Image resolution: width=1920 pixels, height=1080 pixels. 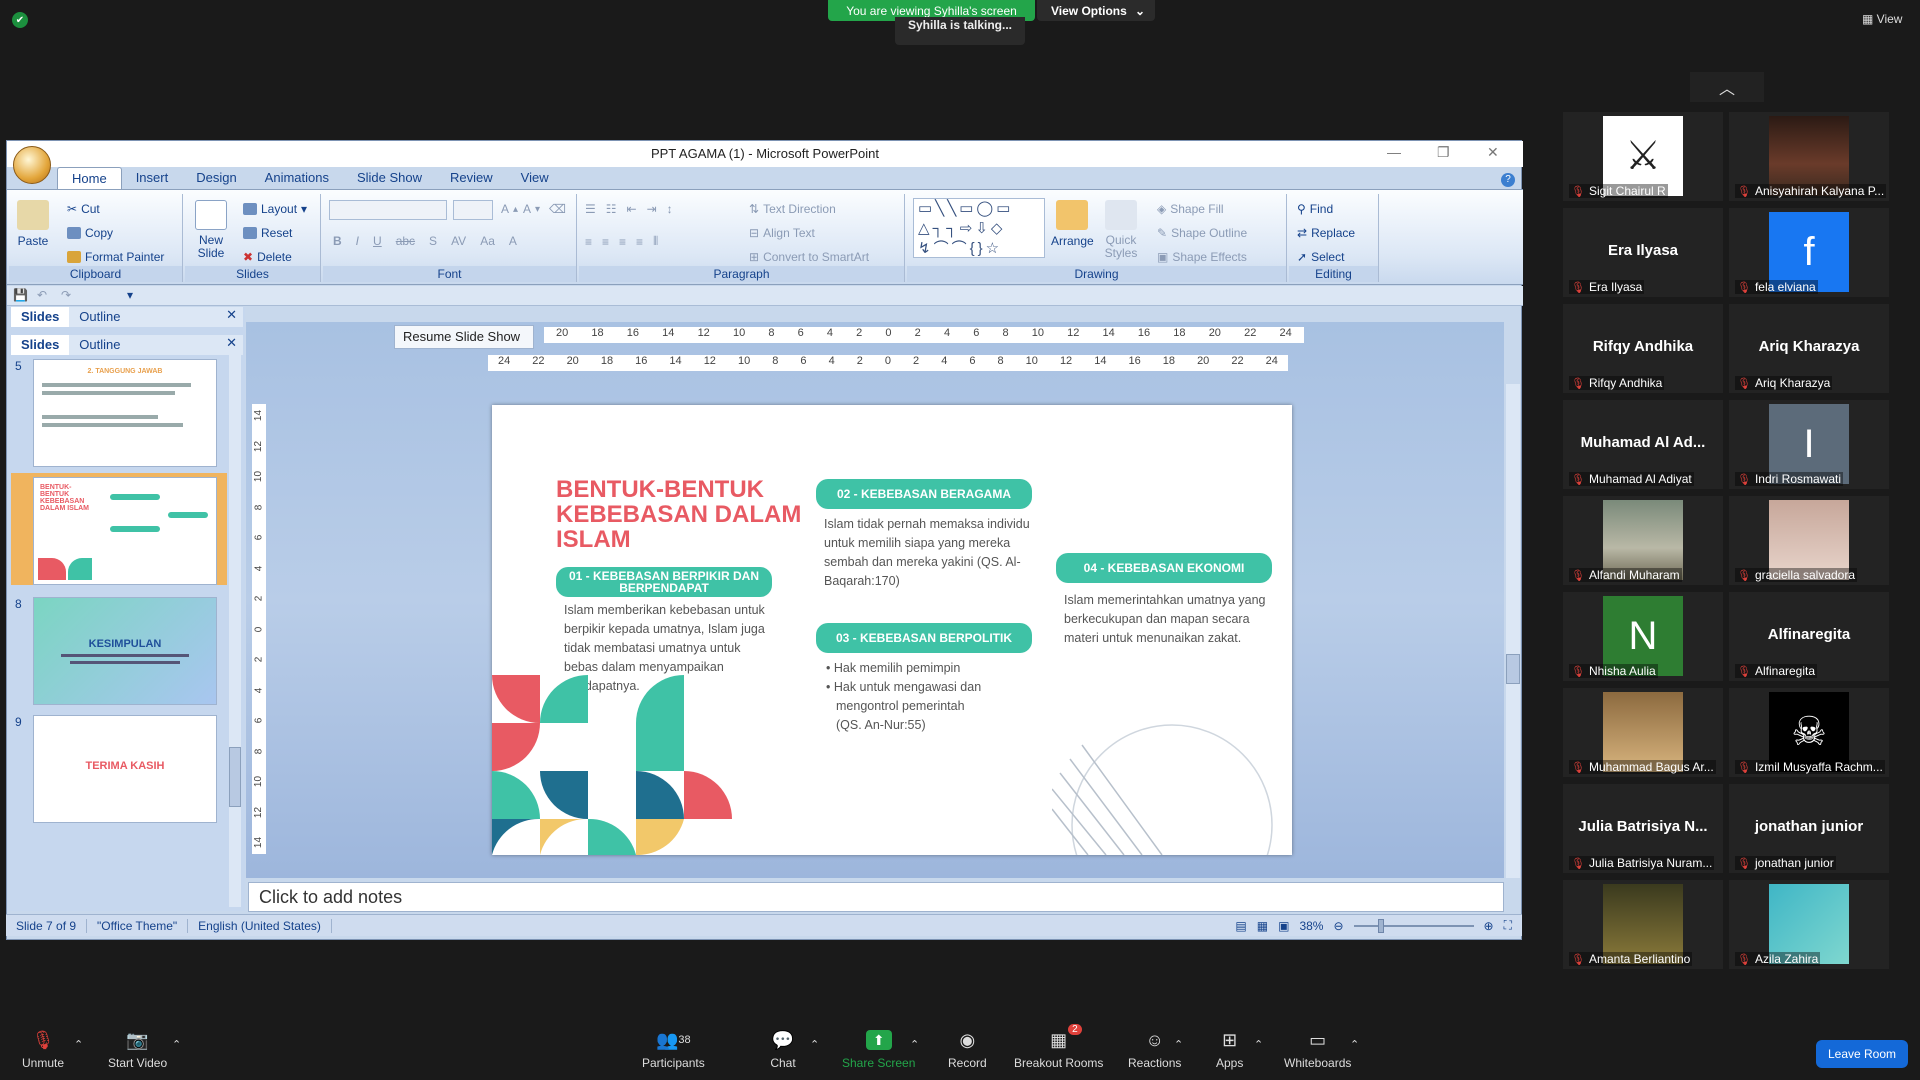 I want to click on close-icon: ✕, so click(x=1493, y=152).